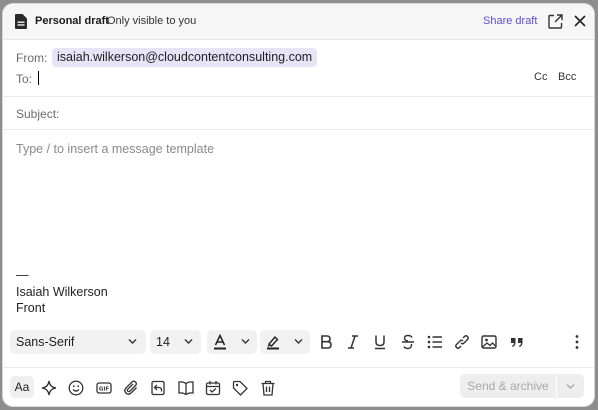  What do you see at coordinates (76, 388) in the screenshot?
I see `emoji-icon` at bounding box center [76, 388].